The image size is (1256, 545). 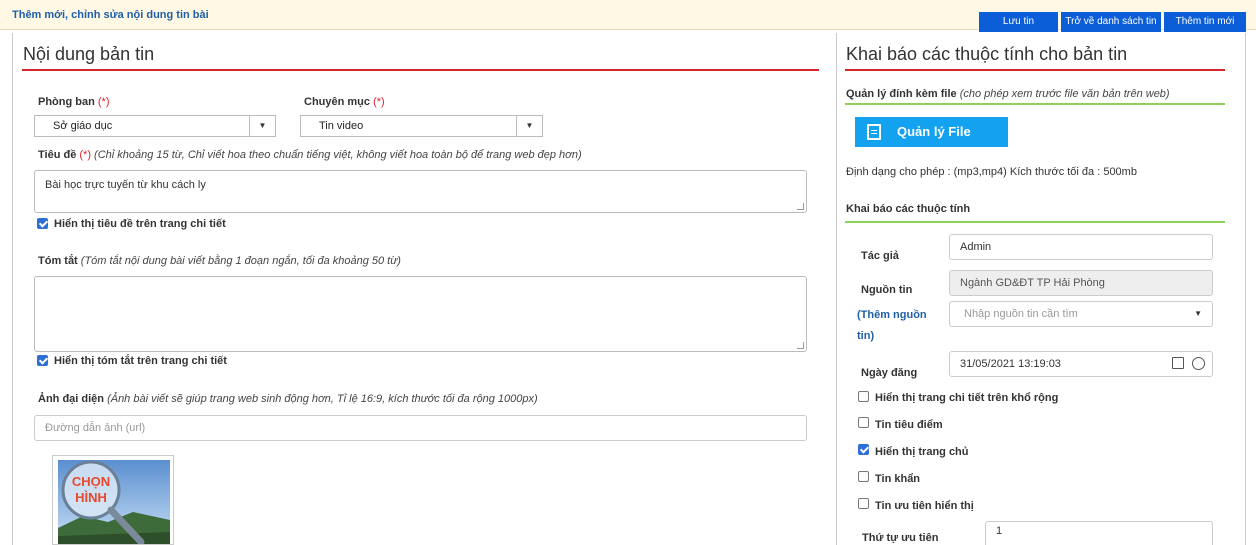 I want to click on source-input: Ngành GD&ĐT TP Hải Phòng, so click(x=1081, y=283).